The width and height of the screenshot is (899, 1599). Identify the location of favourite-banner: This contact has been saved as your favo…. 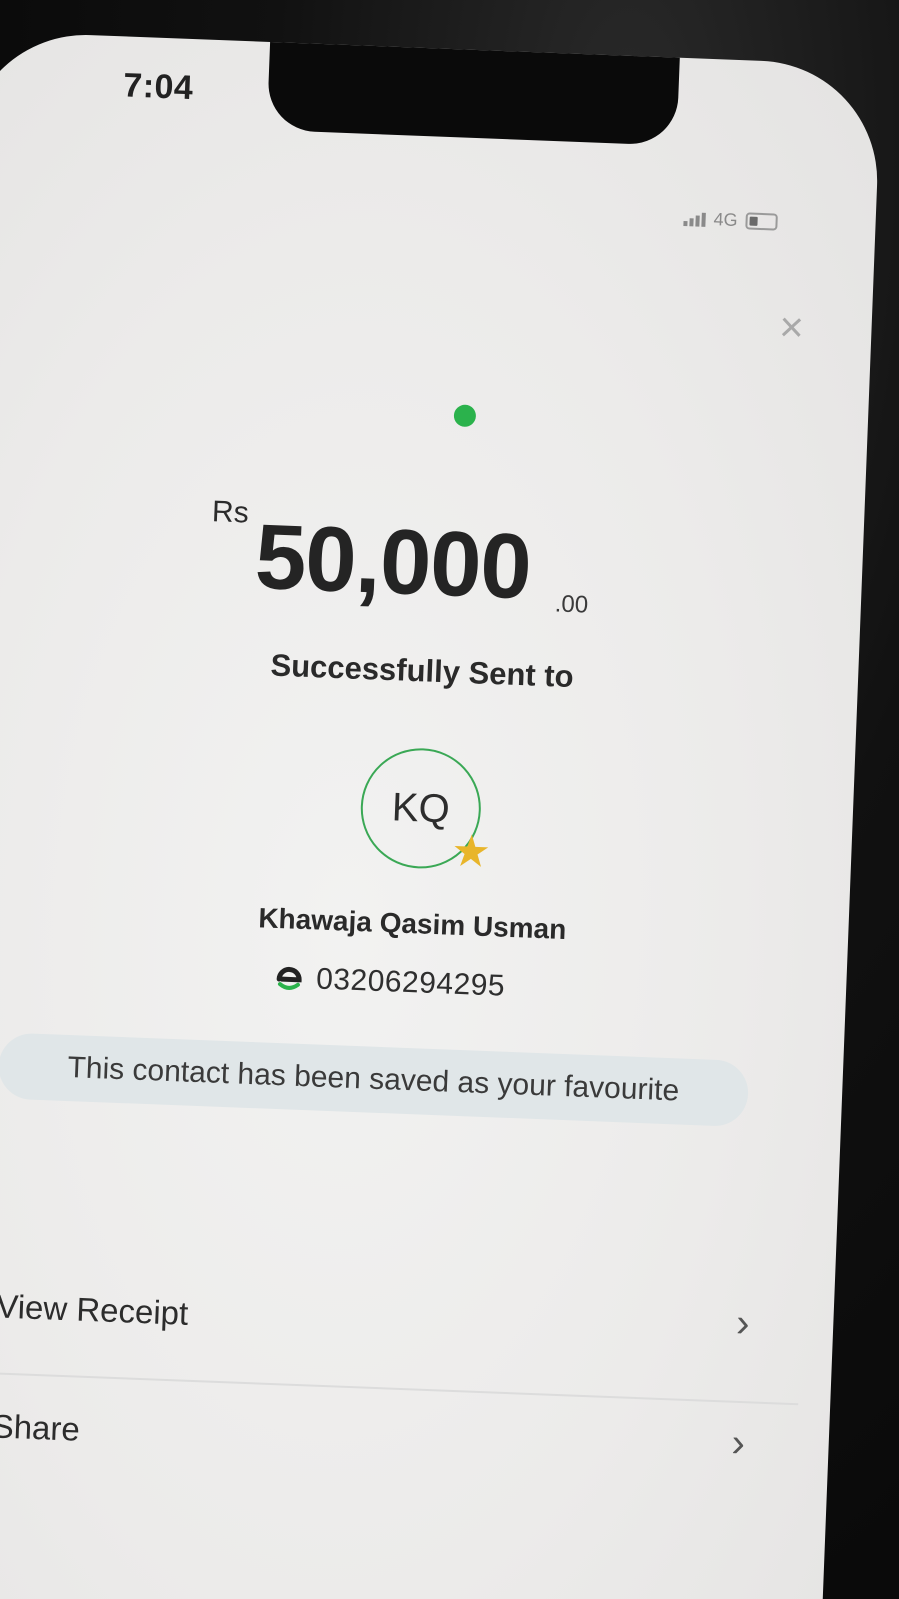
(375, 1080).